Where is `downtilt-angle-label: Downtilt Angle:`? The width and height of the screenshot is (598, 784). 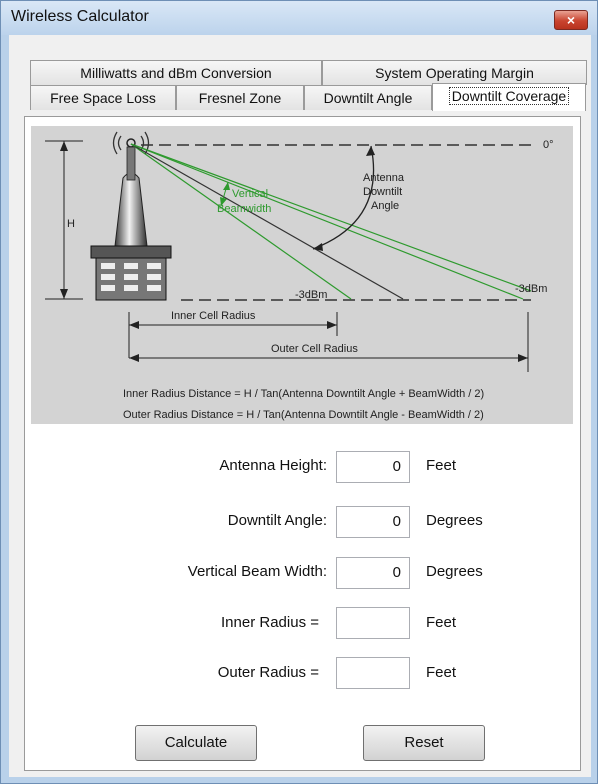 downtilt-angle-label: Downtilt Angle: is located at coordinates (277, 520).